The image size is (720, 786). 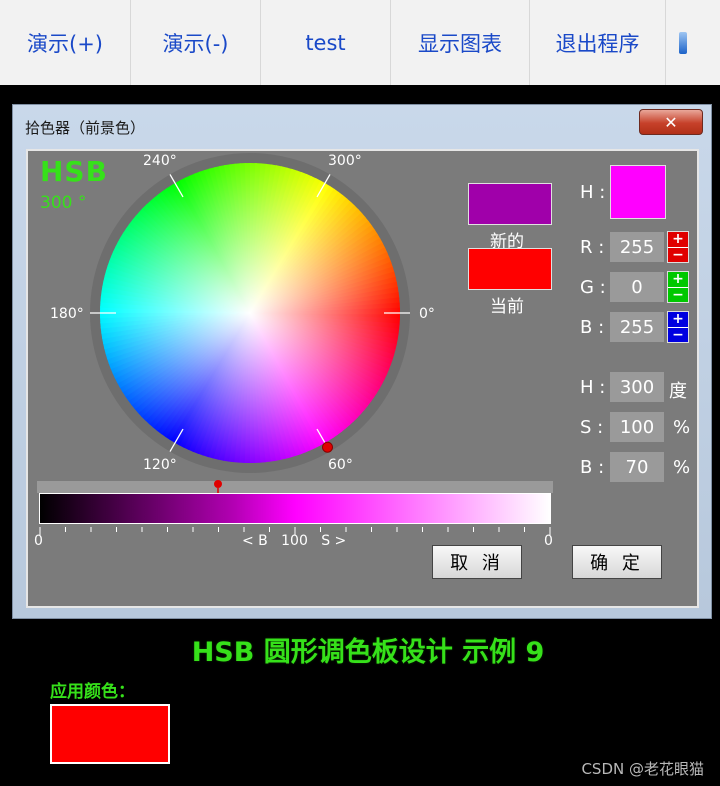 What do you see at coordinates (682, 467) in the screenshot?
I see `hsb-b-unit: %` at bounding box center [682, 467].